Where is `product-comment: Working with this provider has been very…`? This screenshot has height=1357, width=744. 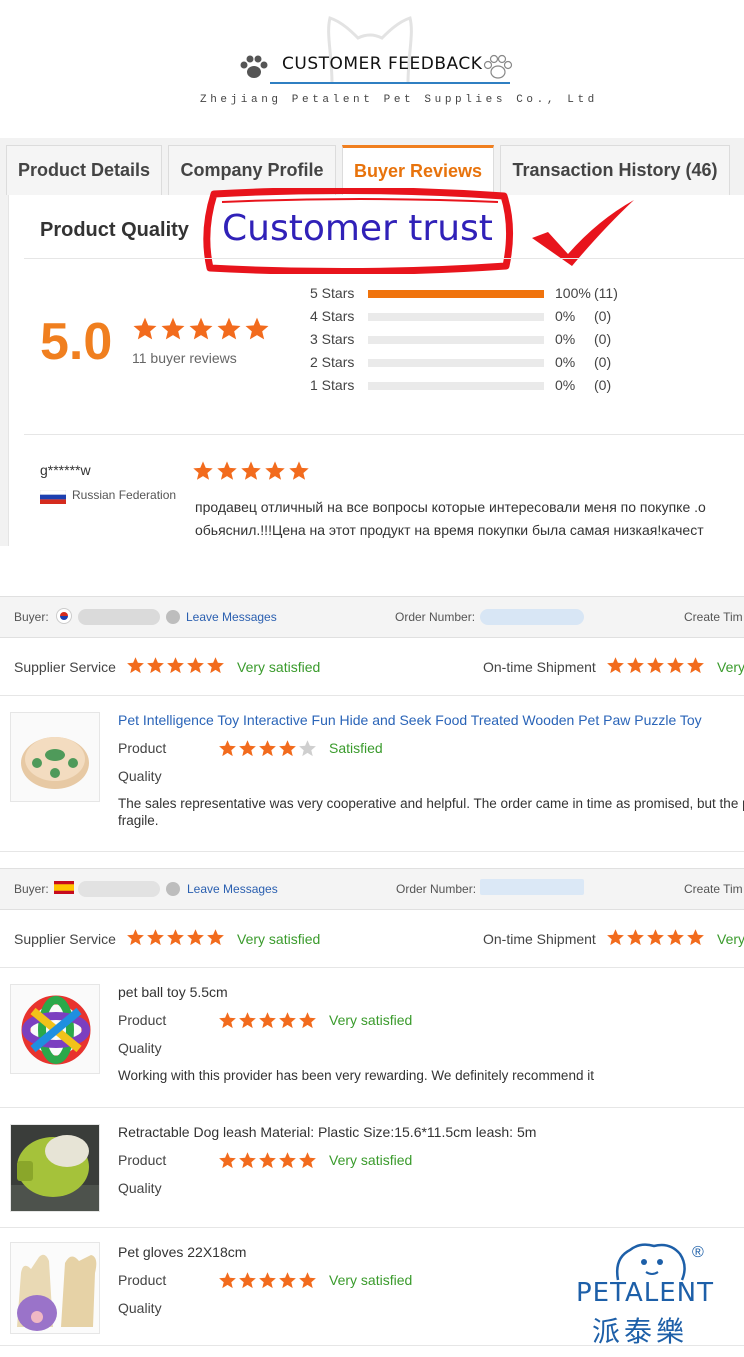 product-comment: Working with this provider has been very… is located at coordinates (431, 1075).